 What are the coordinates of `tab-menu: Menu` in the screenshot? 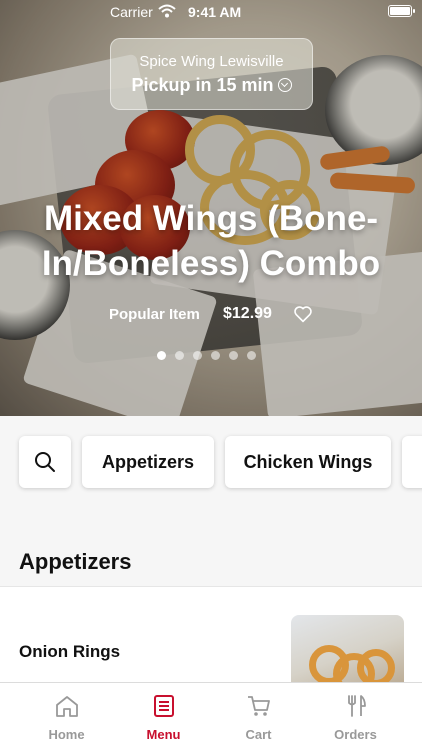 It's located at (163, 716).